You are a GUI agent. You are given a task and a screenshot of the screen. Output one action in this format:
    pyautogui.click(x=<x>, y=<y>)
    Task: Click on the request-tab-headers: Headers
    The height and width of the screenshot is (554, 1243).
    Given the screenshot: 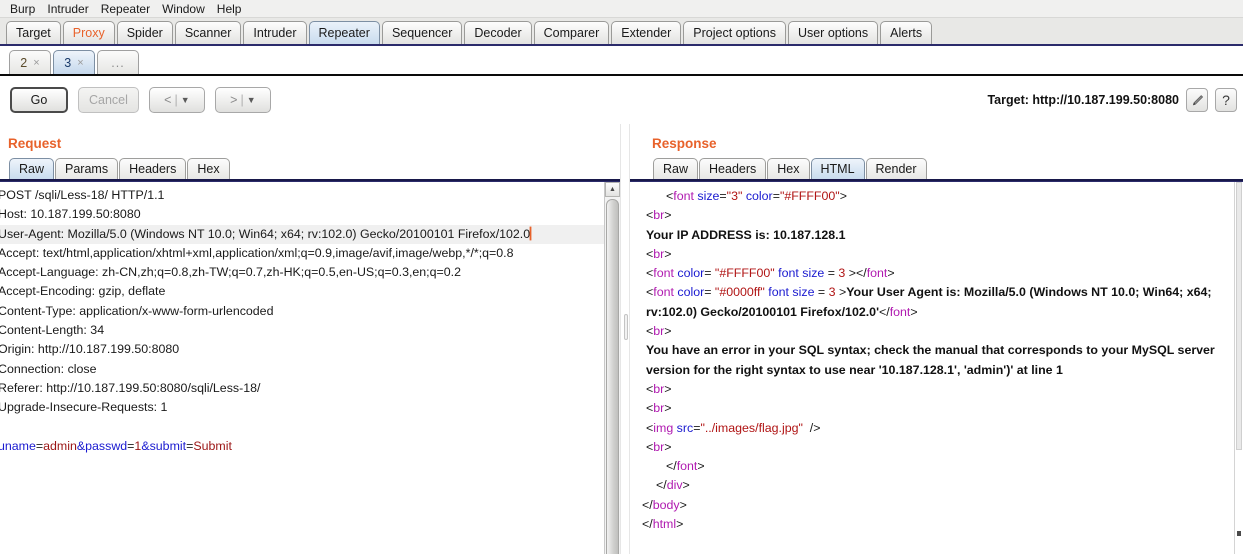 What is the action you would take?
    pyautogui.click(x=153, y=168)
    